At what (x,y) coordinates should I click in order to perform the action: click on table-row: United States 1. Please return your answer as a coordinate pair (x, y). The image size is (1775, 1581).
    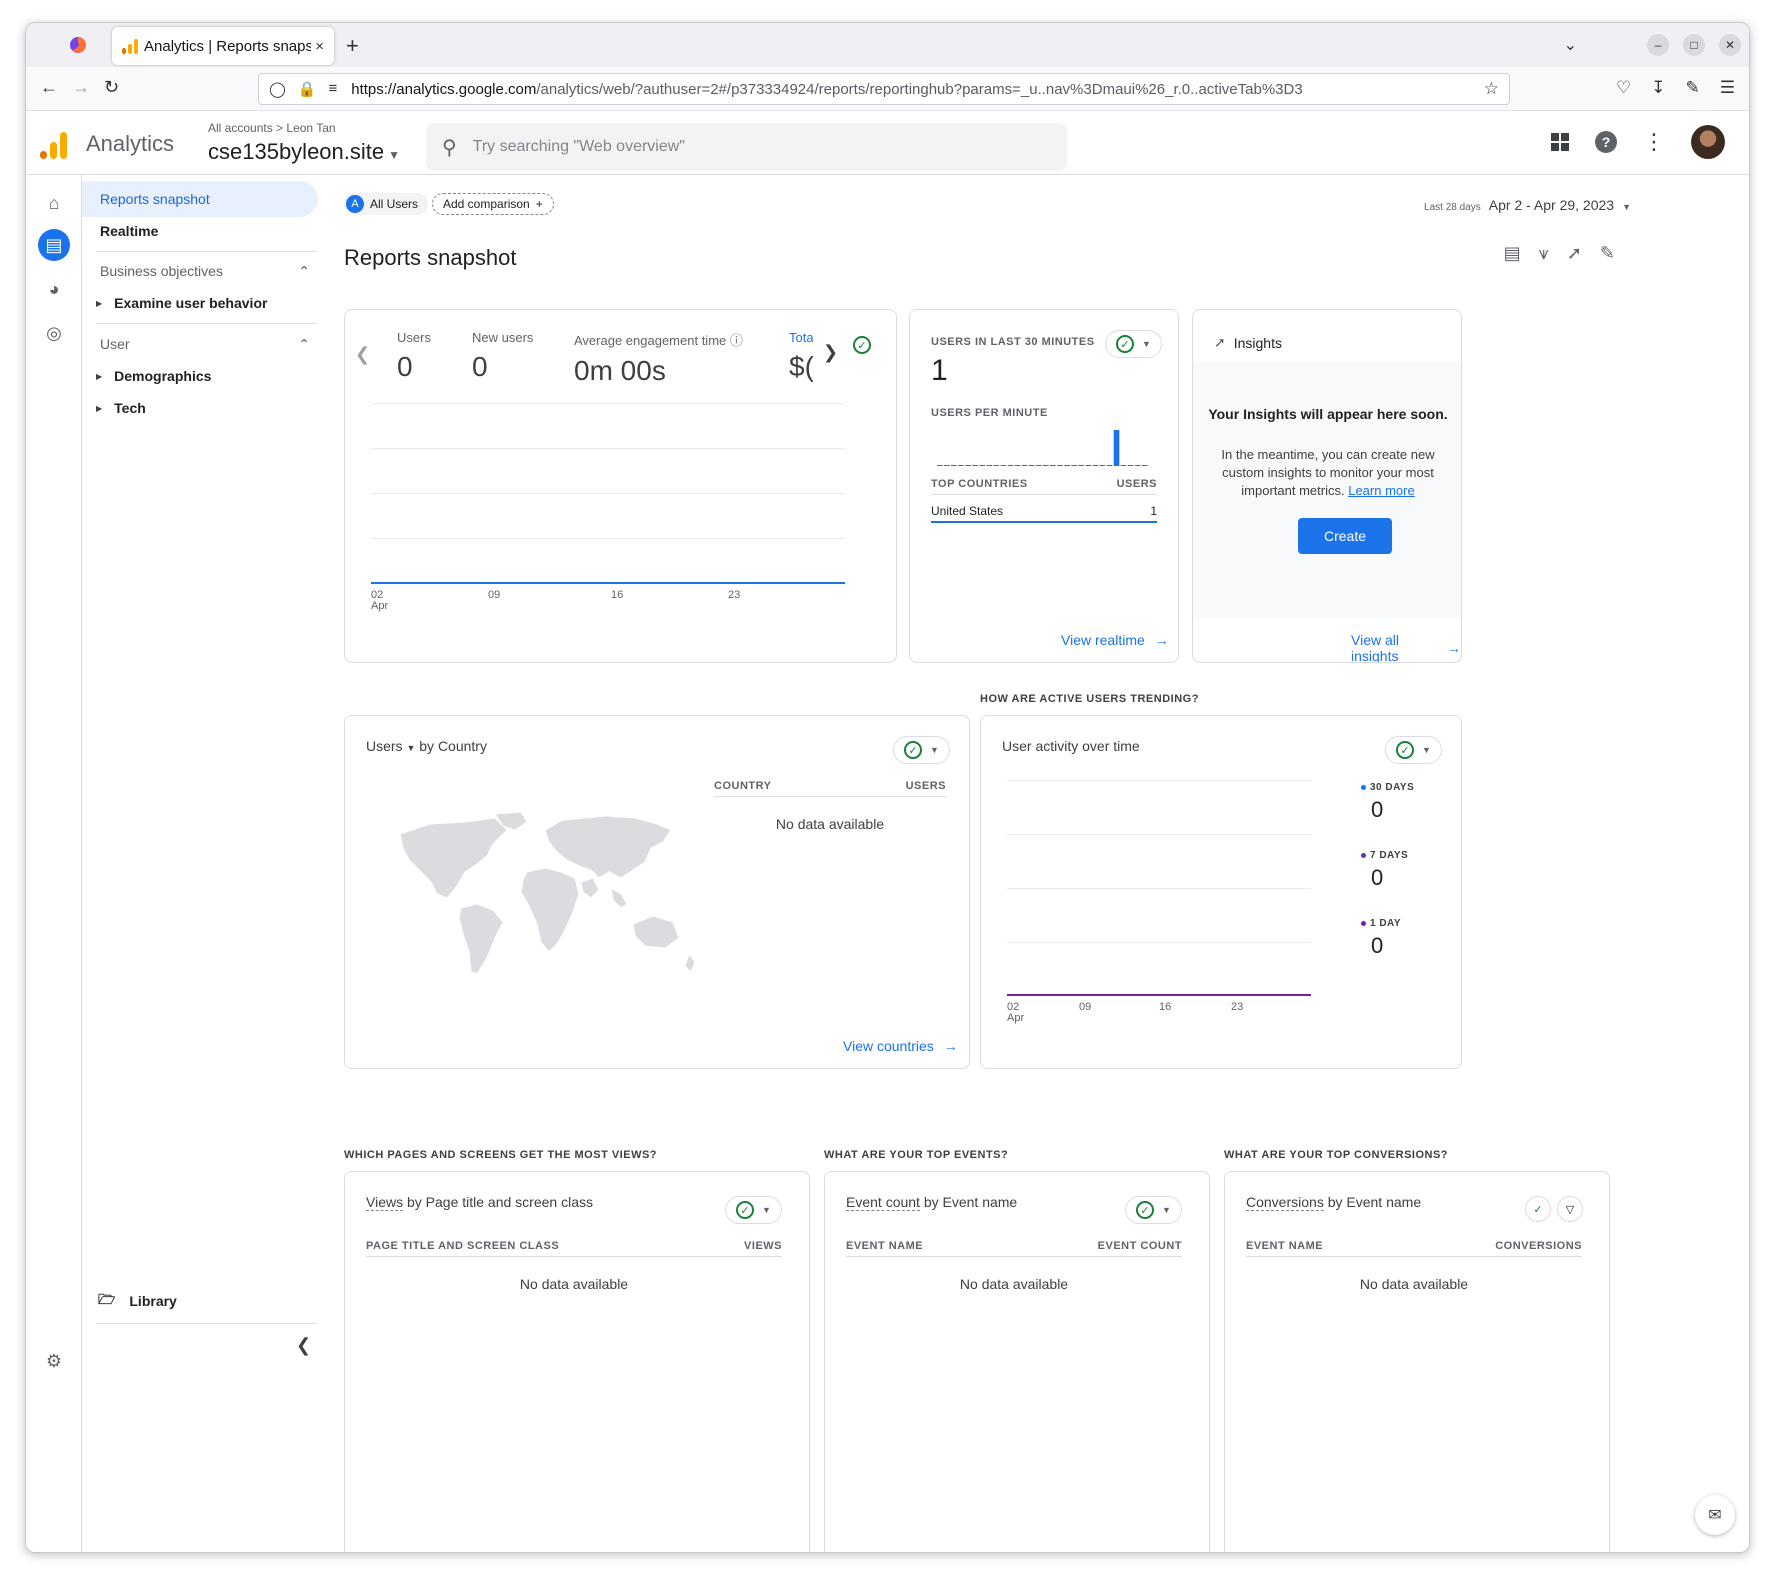
    Looking at the image, I should click on (1044, 513).